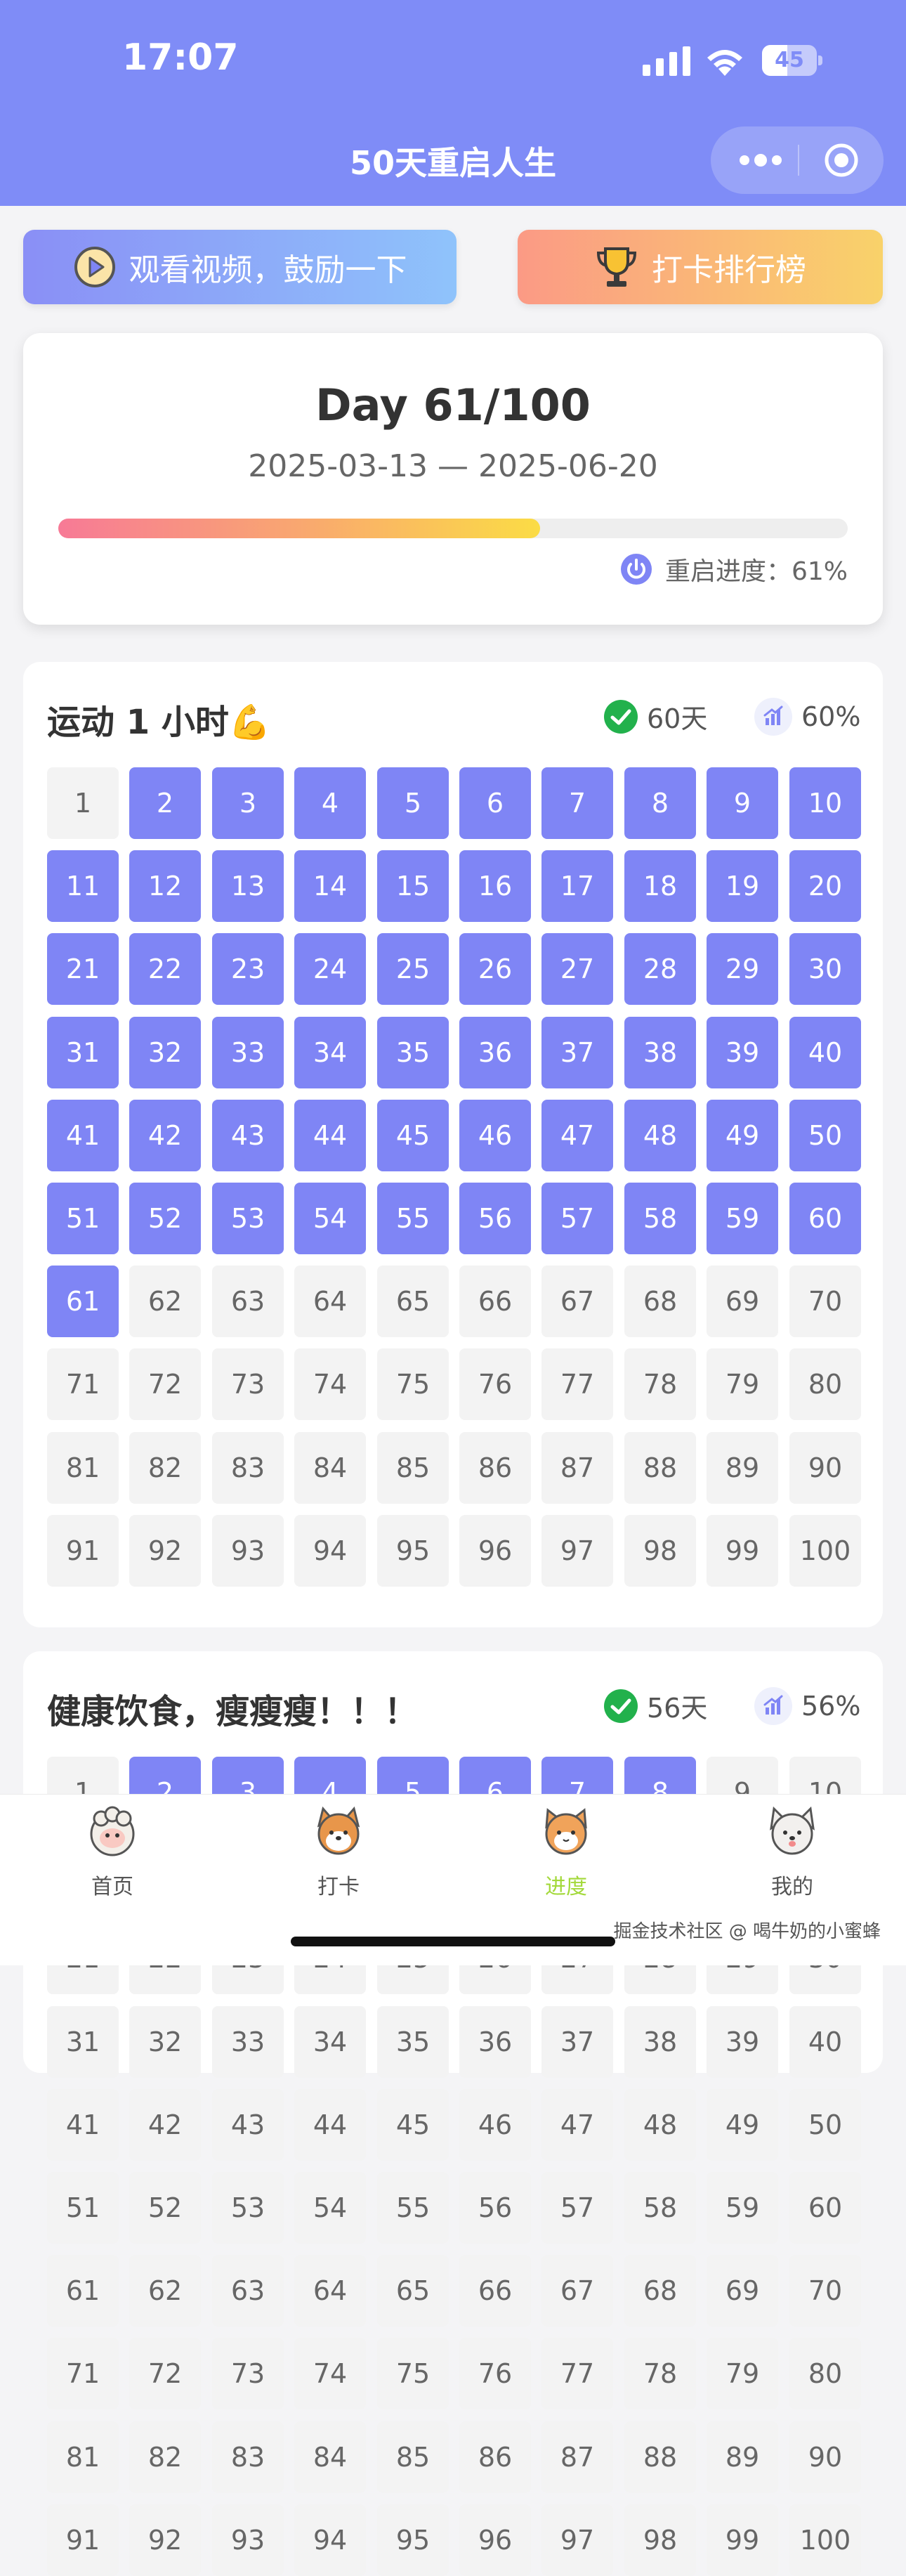  I want to click on day-cell-62: 62, so click(165, 2291).